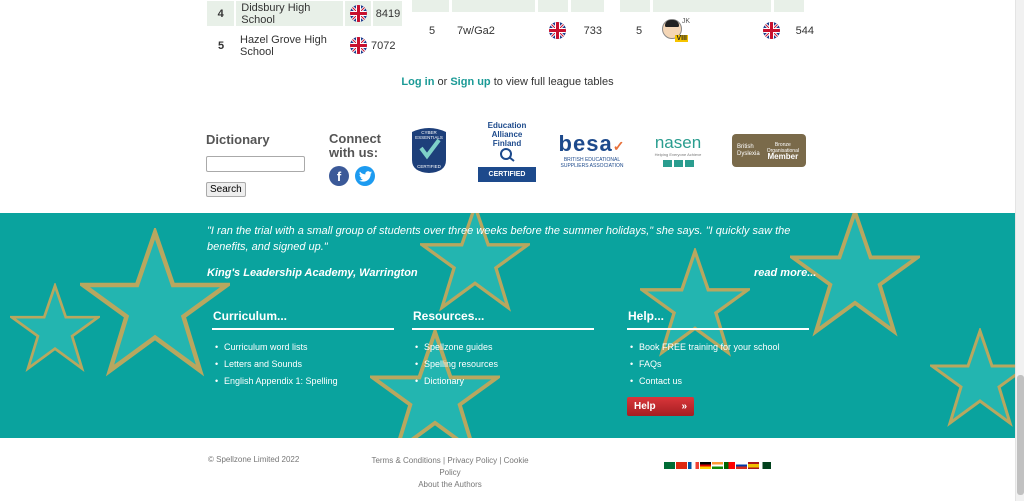 This screenshot has width=1024, height=501. What do you see at coordinates (681, 38) in the screenshot?
I see `level-badge: VIII` at bounding box center [681, 38].